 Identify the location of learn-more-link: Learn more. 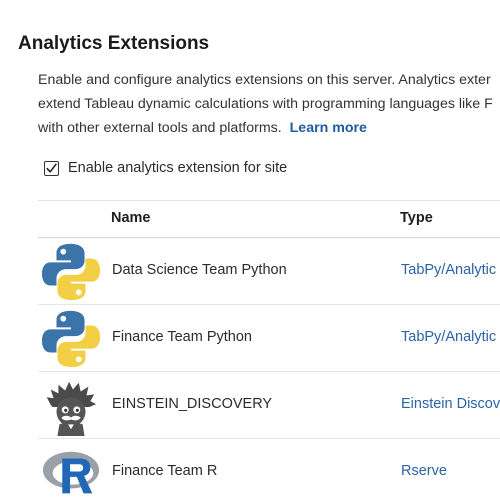
(328, 128).